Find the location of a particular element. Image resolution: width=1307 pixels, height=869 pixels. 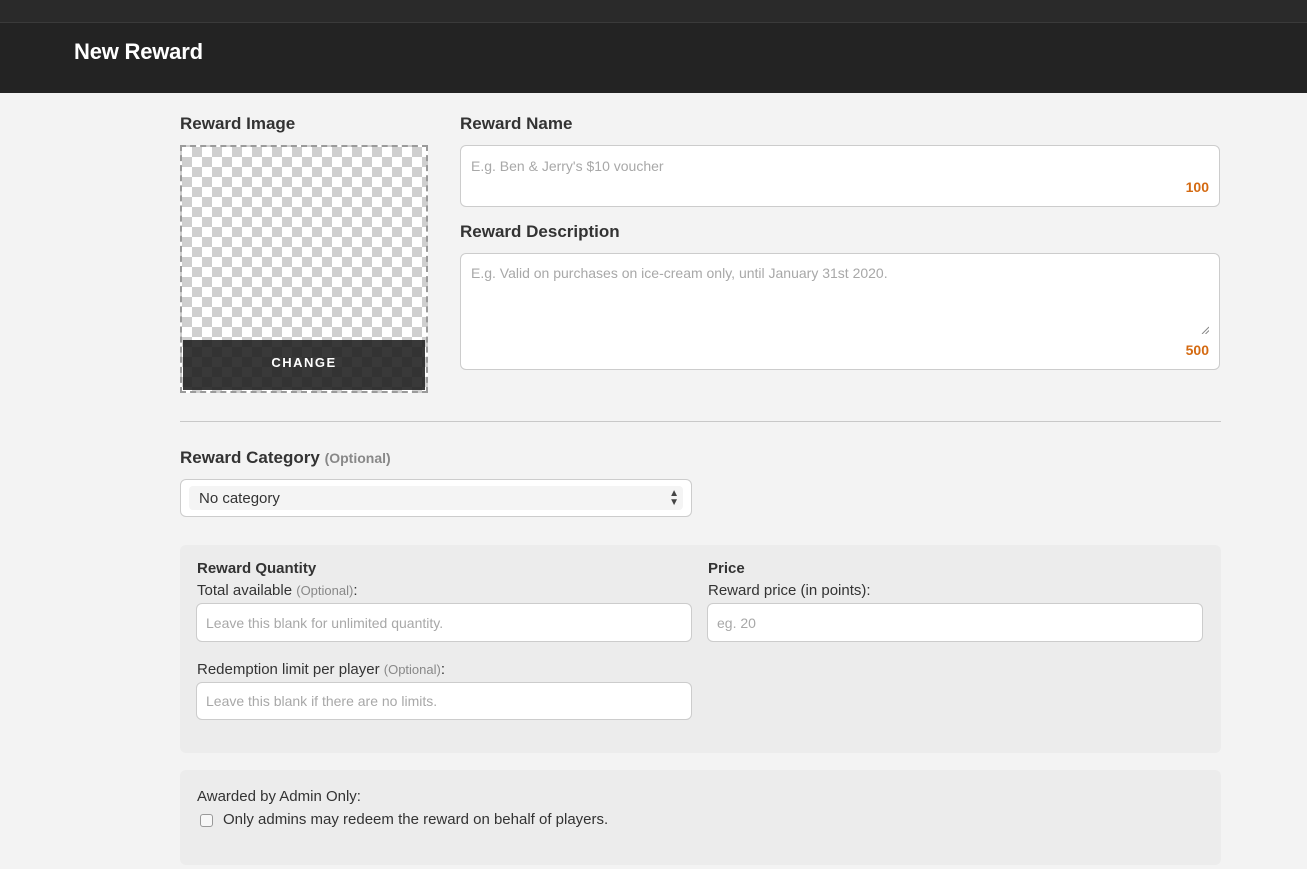

total-available-label: Total available (Optional): is located at coordinates (277, 590).